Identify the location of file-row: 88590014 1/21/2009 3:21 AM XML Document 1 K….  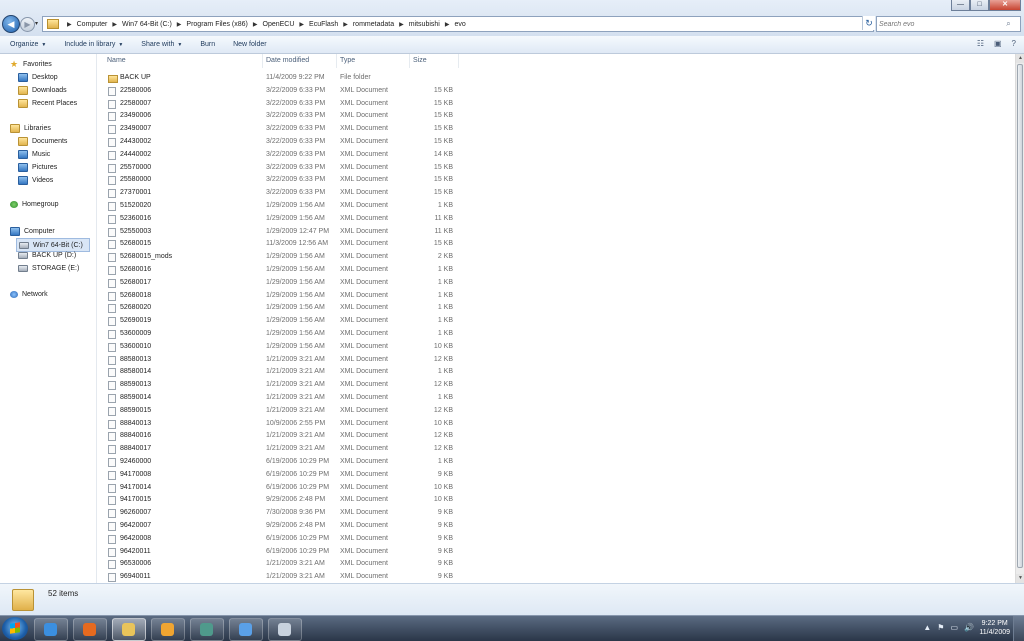
(285, 398).